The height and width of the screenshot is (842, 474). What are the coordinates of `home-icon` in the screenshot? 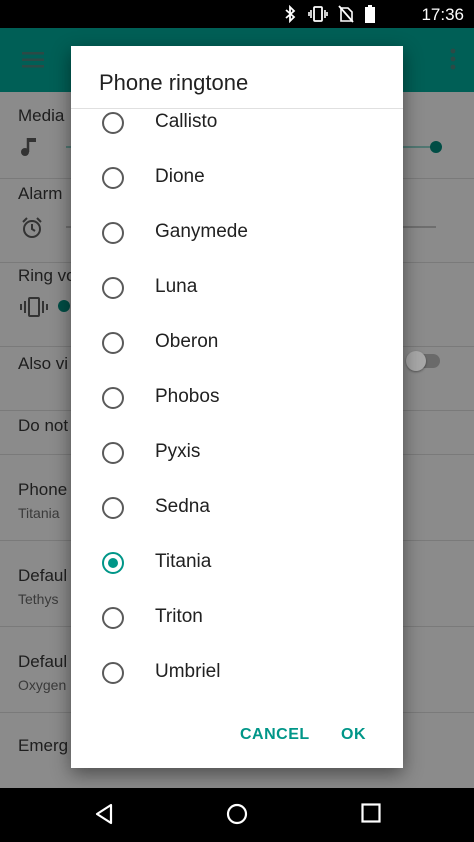 It's located at (237, 814).